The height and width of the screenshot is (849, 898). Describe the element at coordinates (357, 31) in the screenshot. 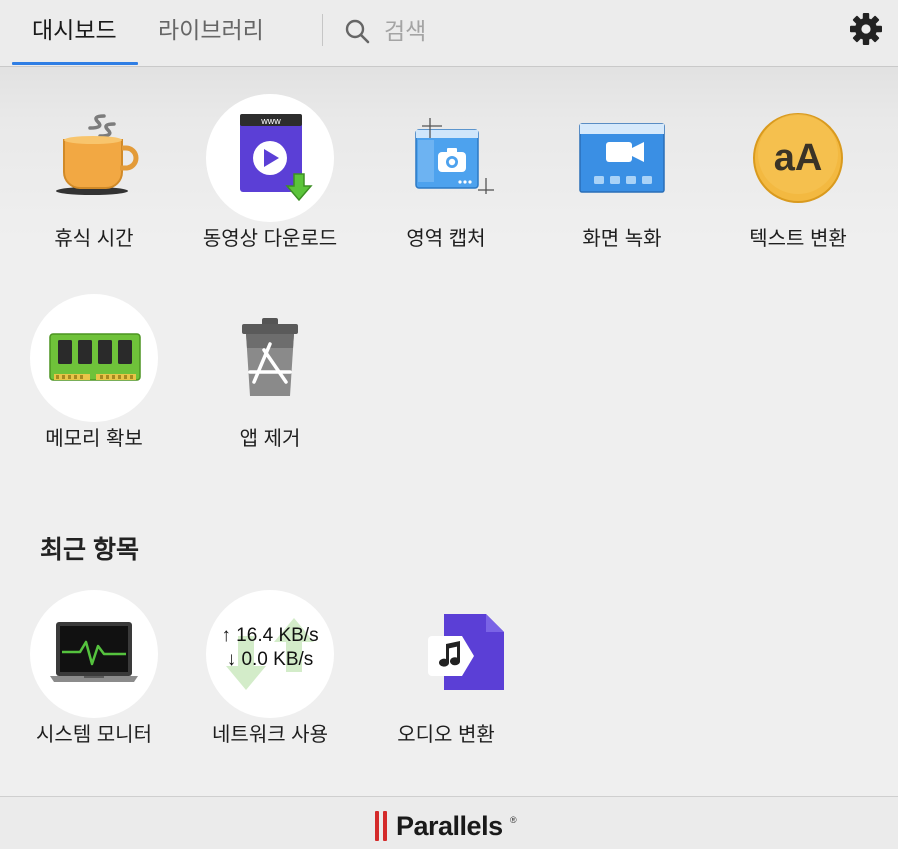

I see `search-icon` at that location.